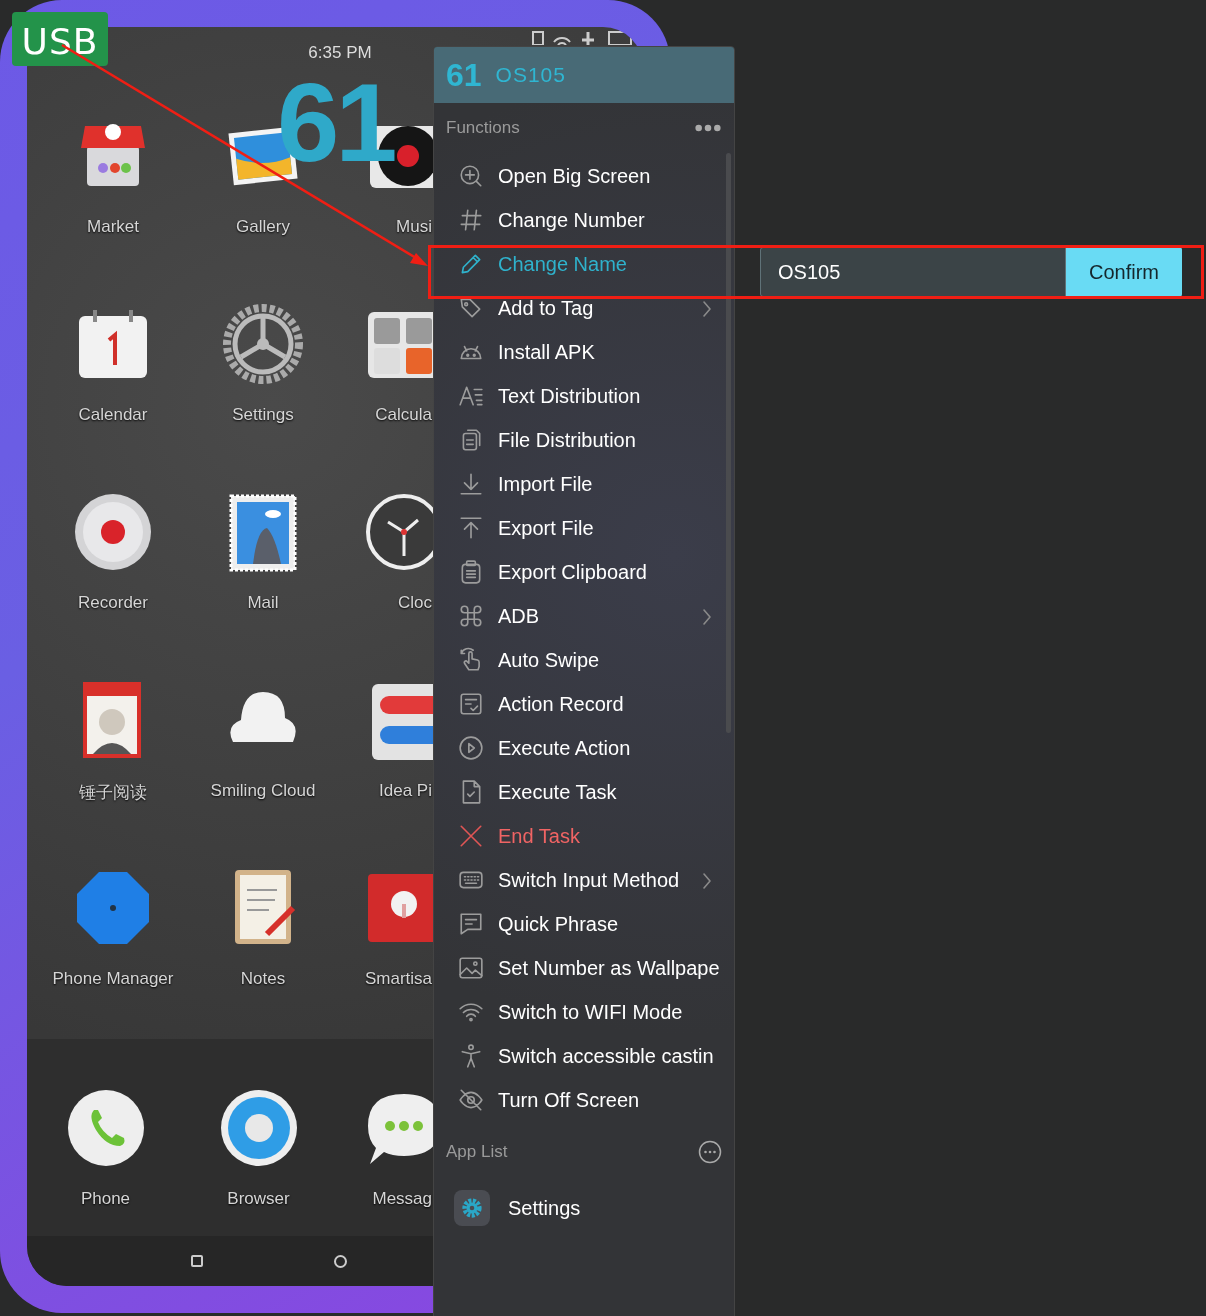  I want to click on device-name: OS105, so click(530, 75).